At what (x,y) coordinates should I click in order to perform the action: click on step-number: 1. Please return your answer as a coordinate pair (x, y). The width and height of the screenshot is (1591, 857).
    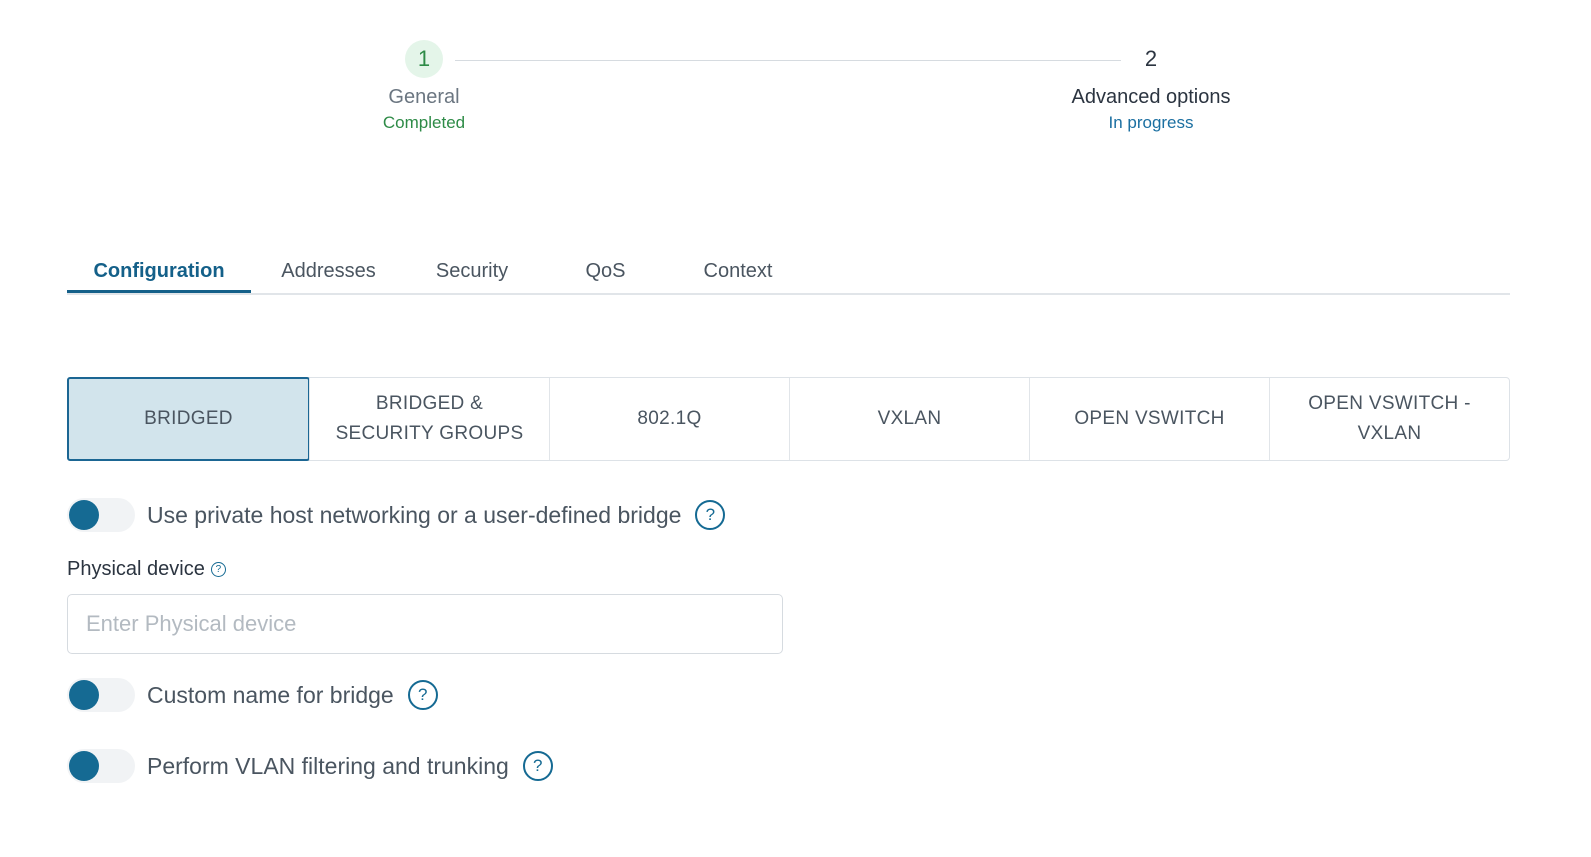
    Looking at the image, I should click on (424, 59).